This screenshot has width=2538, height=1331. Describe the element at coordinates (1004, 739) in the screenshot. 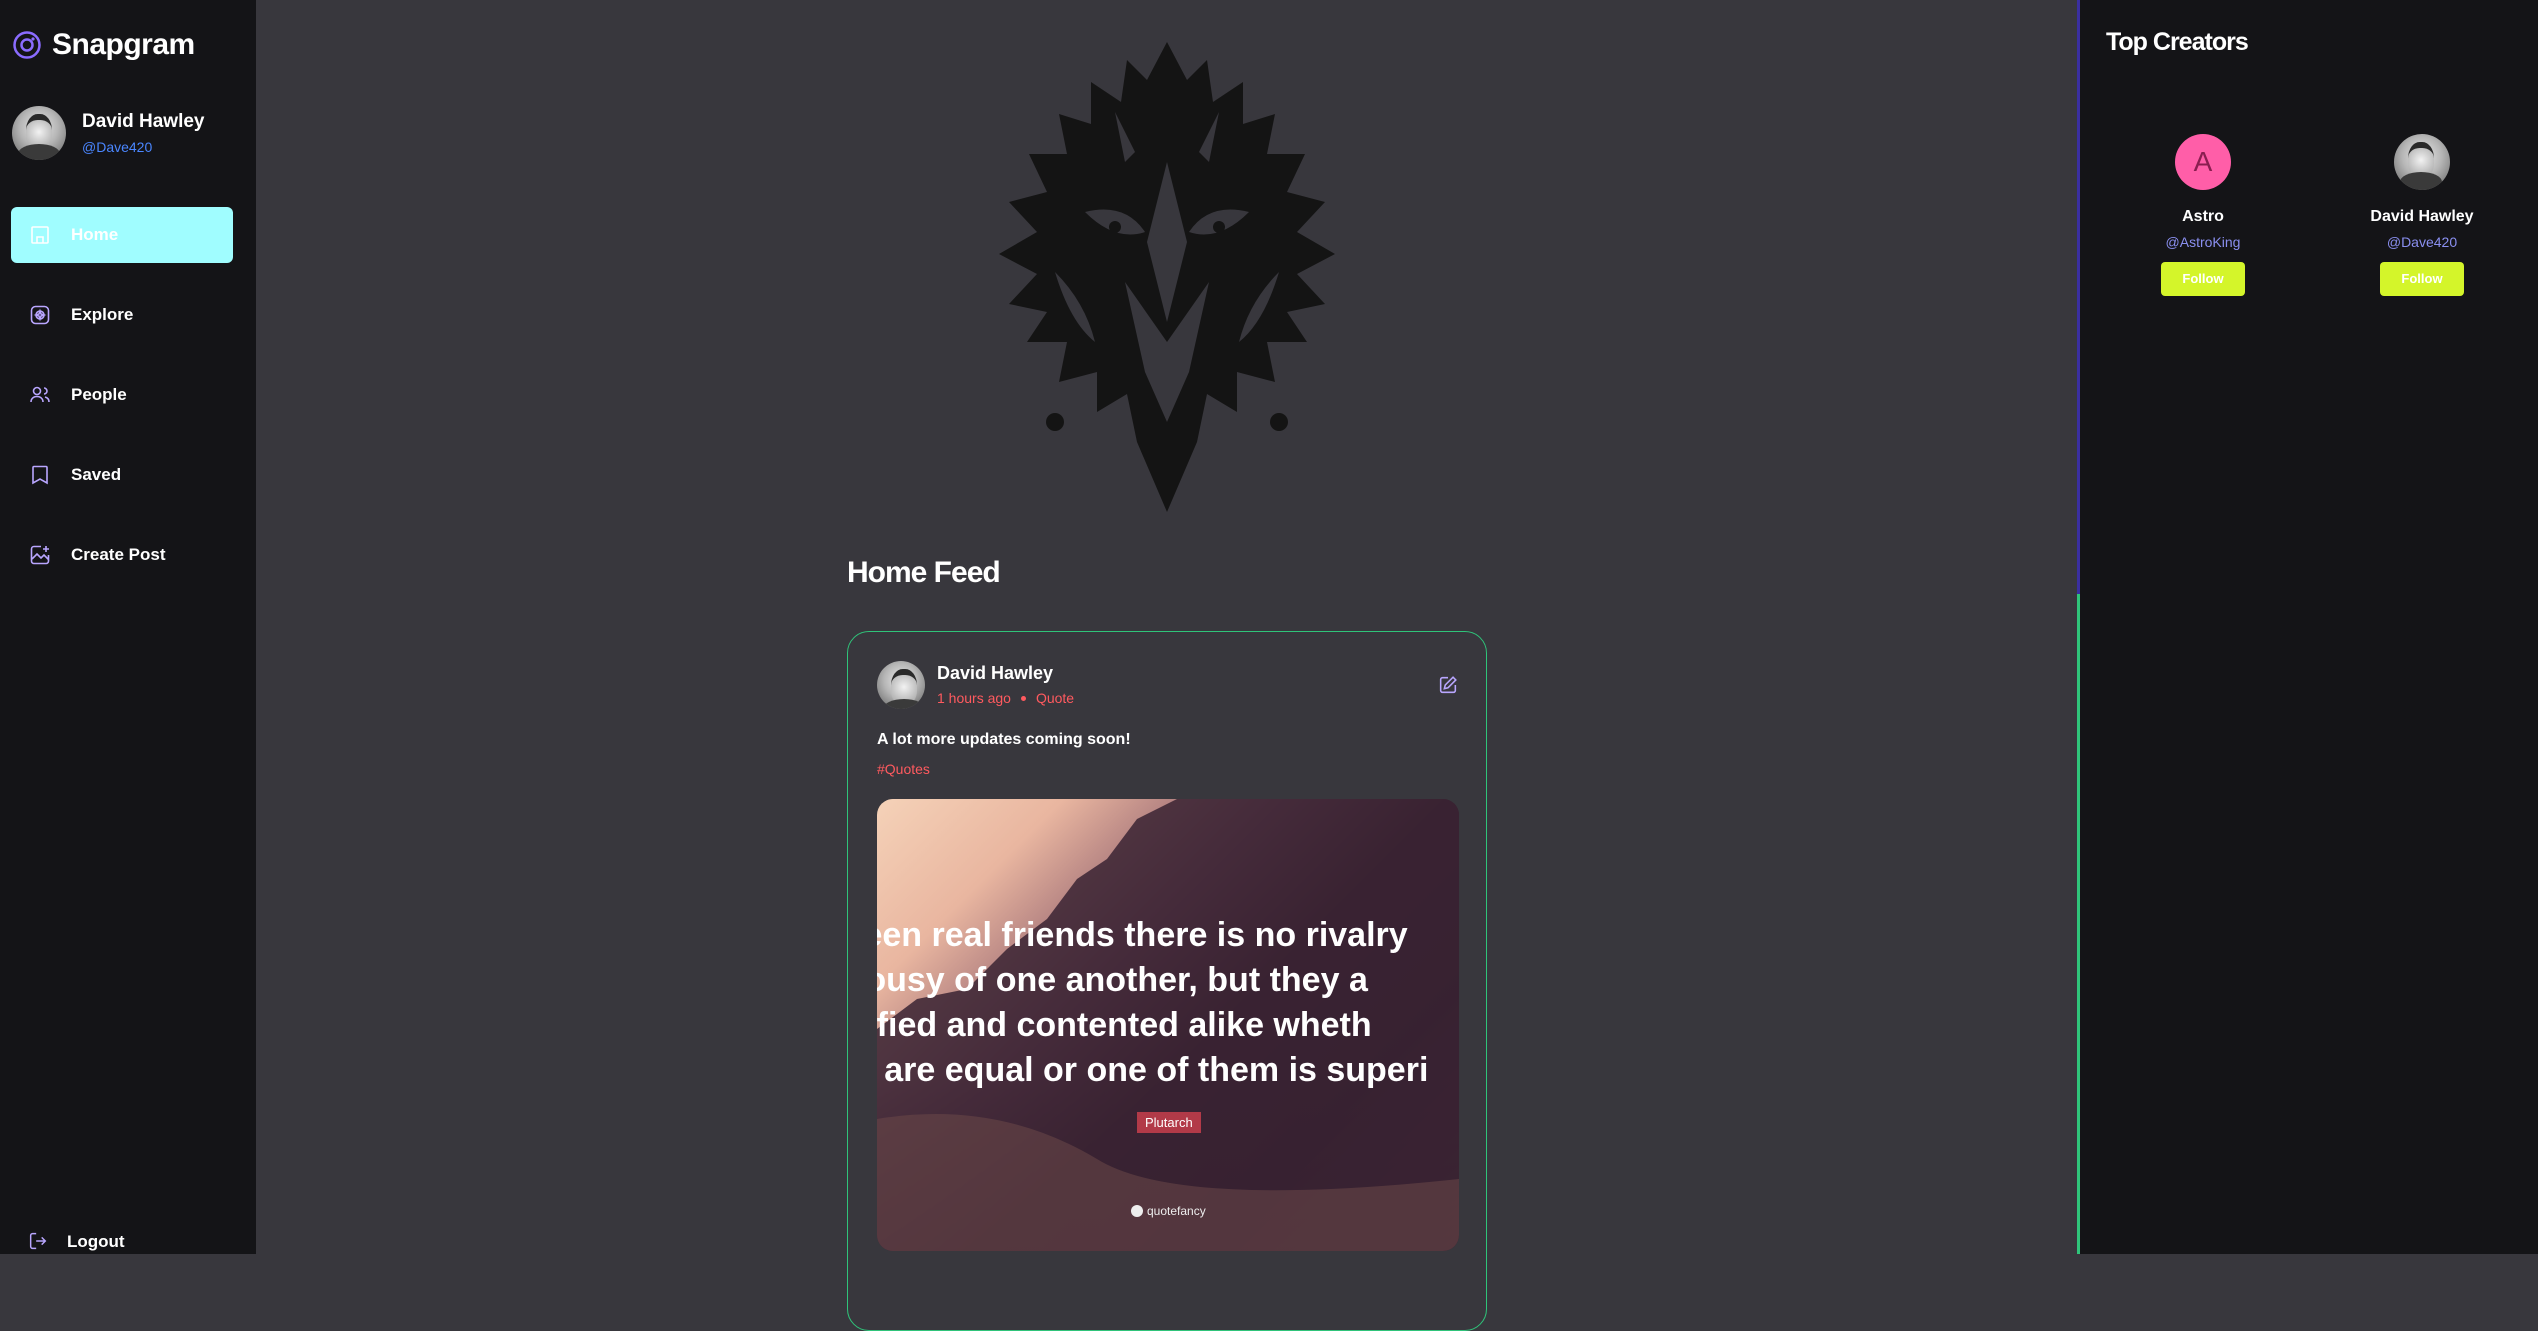

I see `post-caption: A lot more updates coming soon!` at that location.